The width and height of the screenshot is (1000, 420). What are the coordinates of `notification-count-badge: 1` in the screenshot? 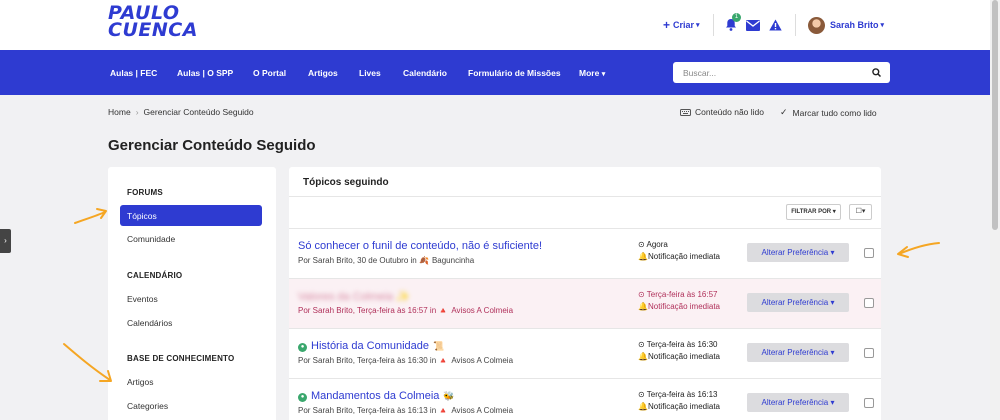 It's located at (736, 17).